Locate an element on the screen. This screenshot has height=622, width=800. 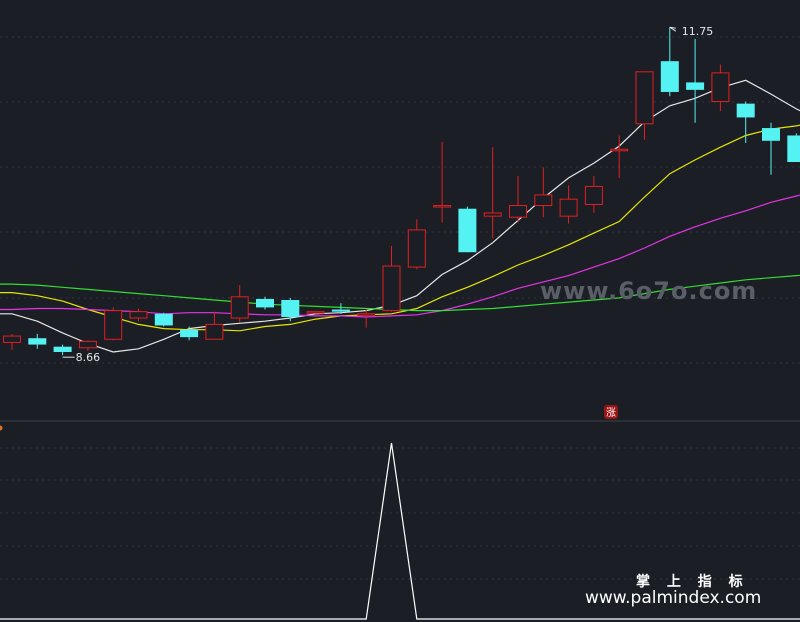
limit-up-badge: 涨 is located at coordinates (611, 412).